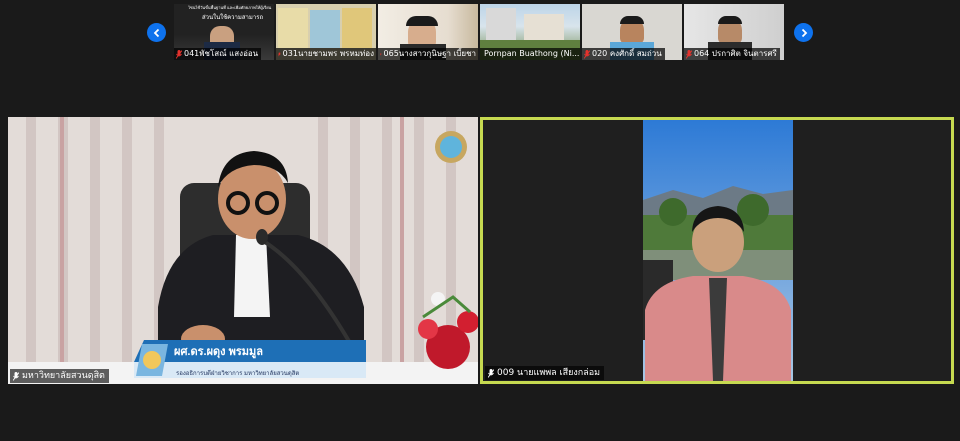 This screenshot has height=441, width=960. What do you see at coordinates (328, 53) in the screenshot?
I see `participant-name: 031นายชามพร พรหมท่อง` at bounding box center [328, 53].